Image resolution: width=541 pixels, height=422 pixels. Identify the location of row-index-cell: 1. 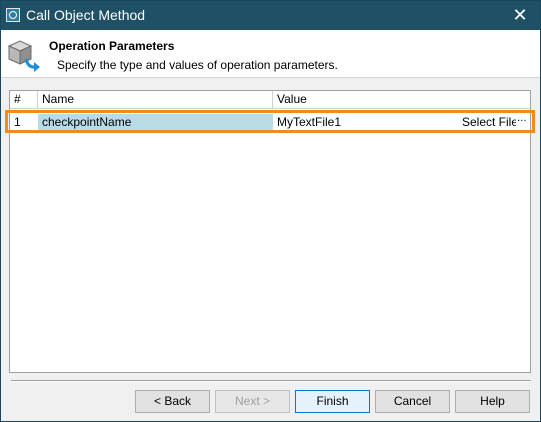
(24, 122).